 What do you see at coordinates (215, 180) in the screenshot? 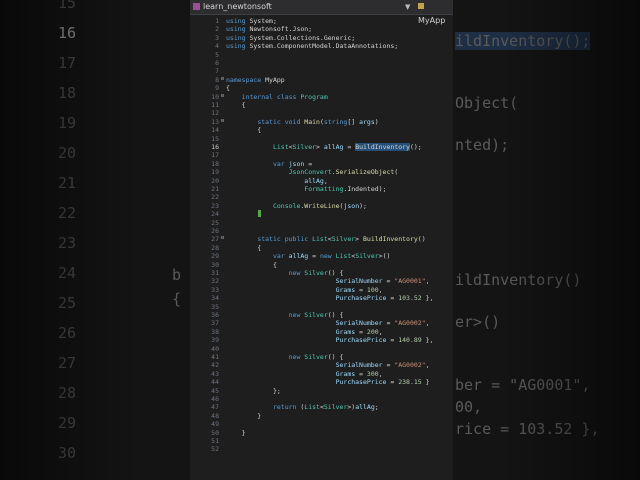
I see `line-number: 20` at bounding box center [215, 180].